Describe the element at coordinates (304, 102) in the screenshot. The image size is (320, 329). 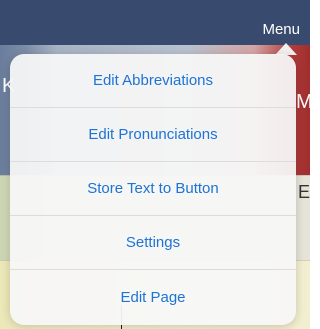
I see `background-button-label: M` at that location.